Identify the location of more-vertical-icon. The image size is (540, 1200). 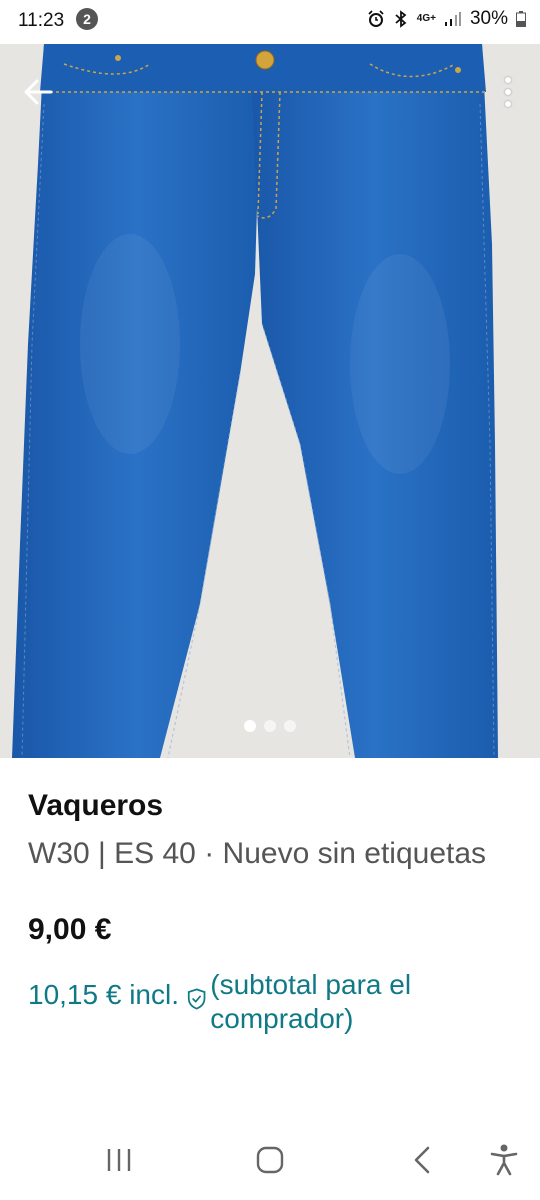
(508, 80).